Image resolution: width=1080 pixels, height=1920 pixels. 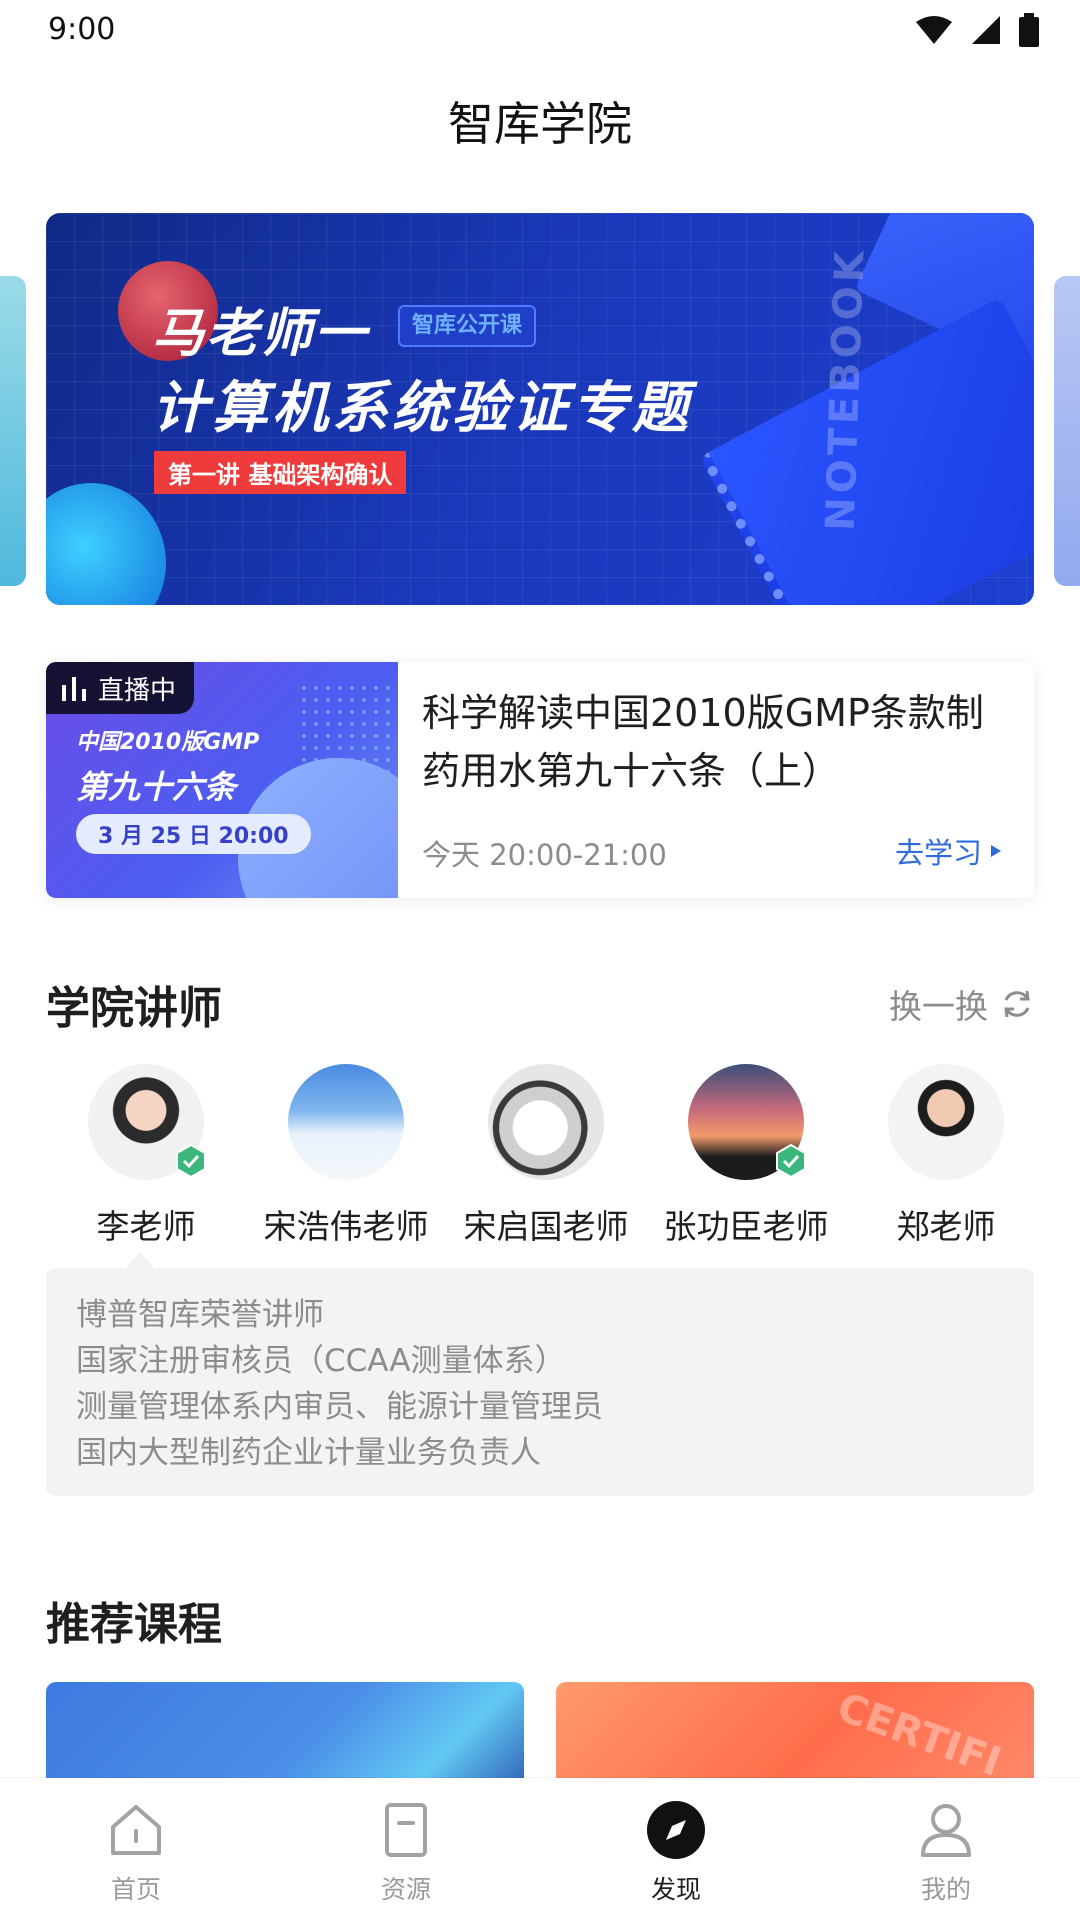 I want to click on tab-resources: 资源, so click(x=406, y=1853).